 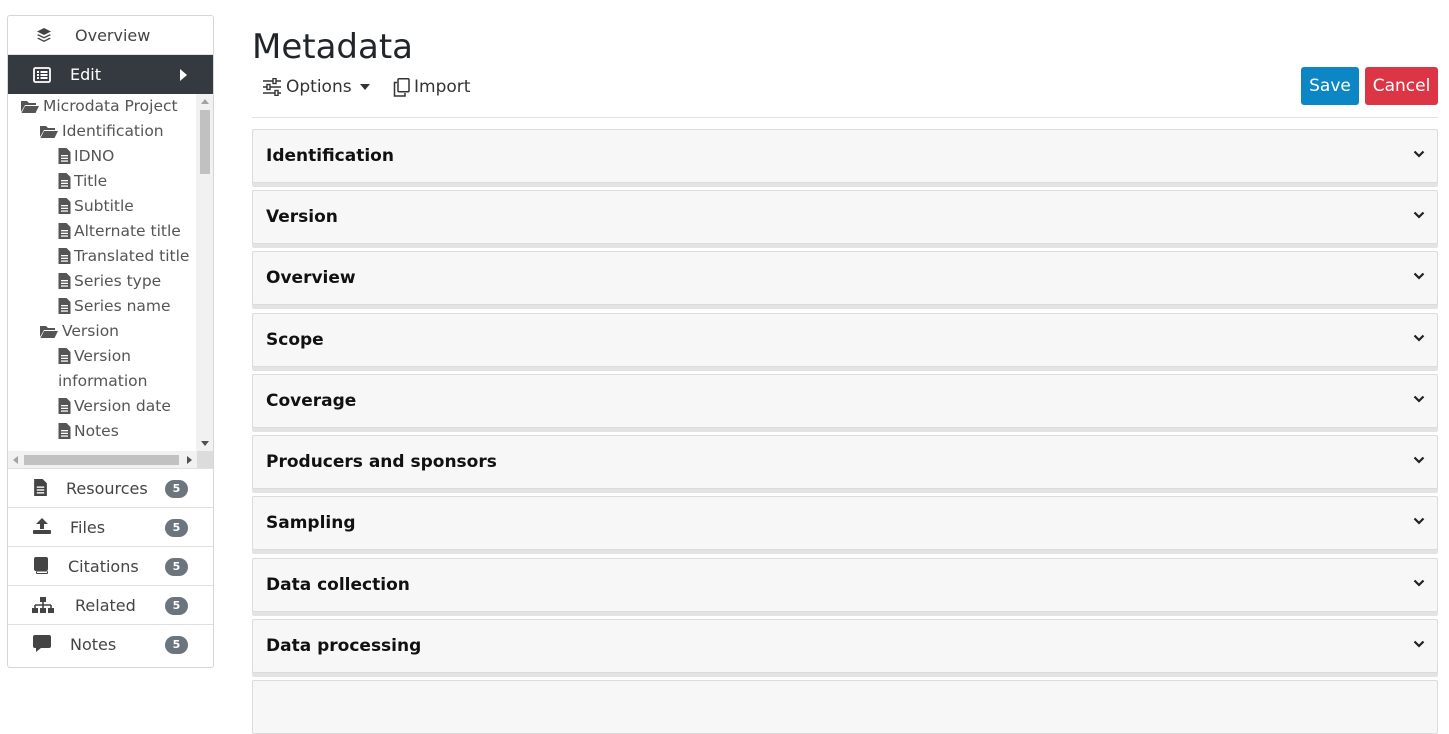 I want to click on tree-folder: Identification, so click(x=101, y=131).